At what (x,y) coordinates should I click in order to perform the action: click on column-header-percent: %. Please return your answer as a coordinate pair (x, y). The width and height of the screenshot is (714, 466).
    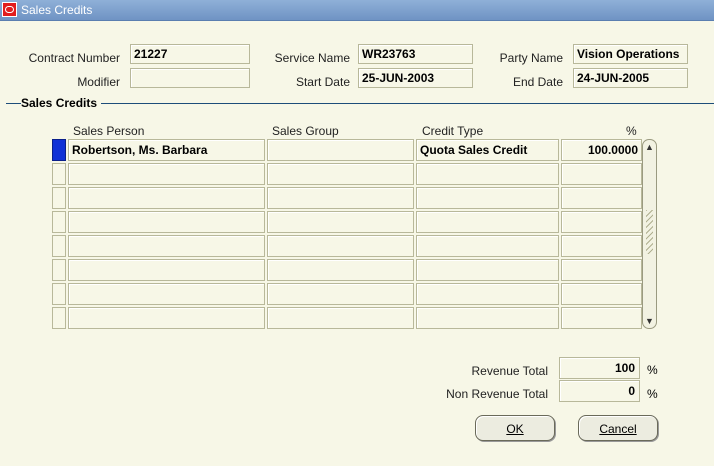
    Looking at the image, I should click on (631, 131).